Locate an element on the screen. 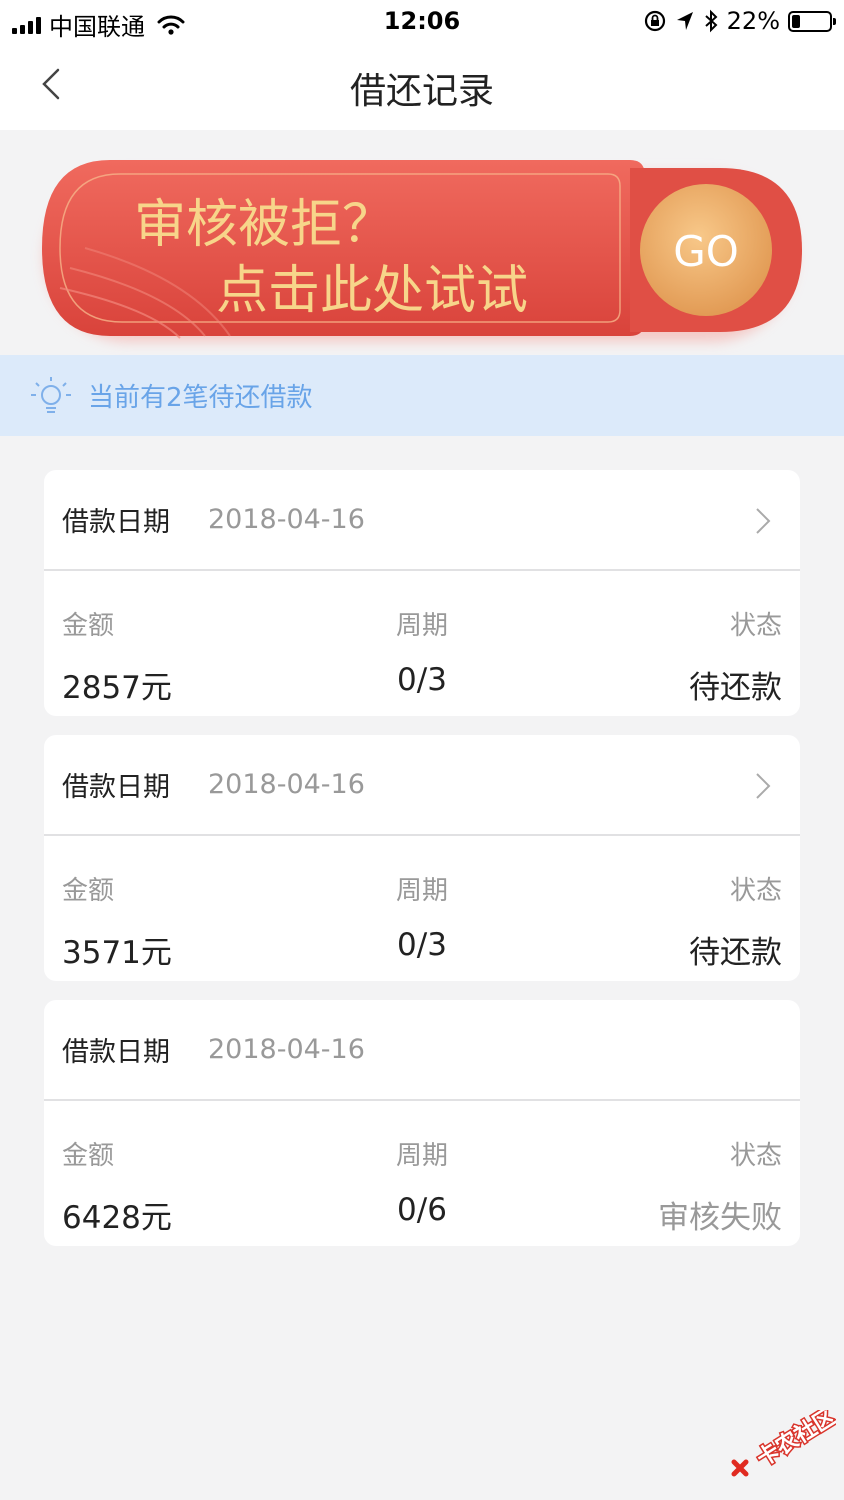 Image resolution: width=844 pixels, height=1500 pixels. watermark-text: 卡农社区 is located at coordinates (794, 1441).